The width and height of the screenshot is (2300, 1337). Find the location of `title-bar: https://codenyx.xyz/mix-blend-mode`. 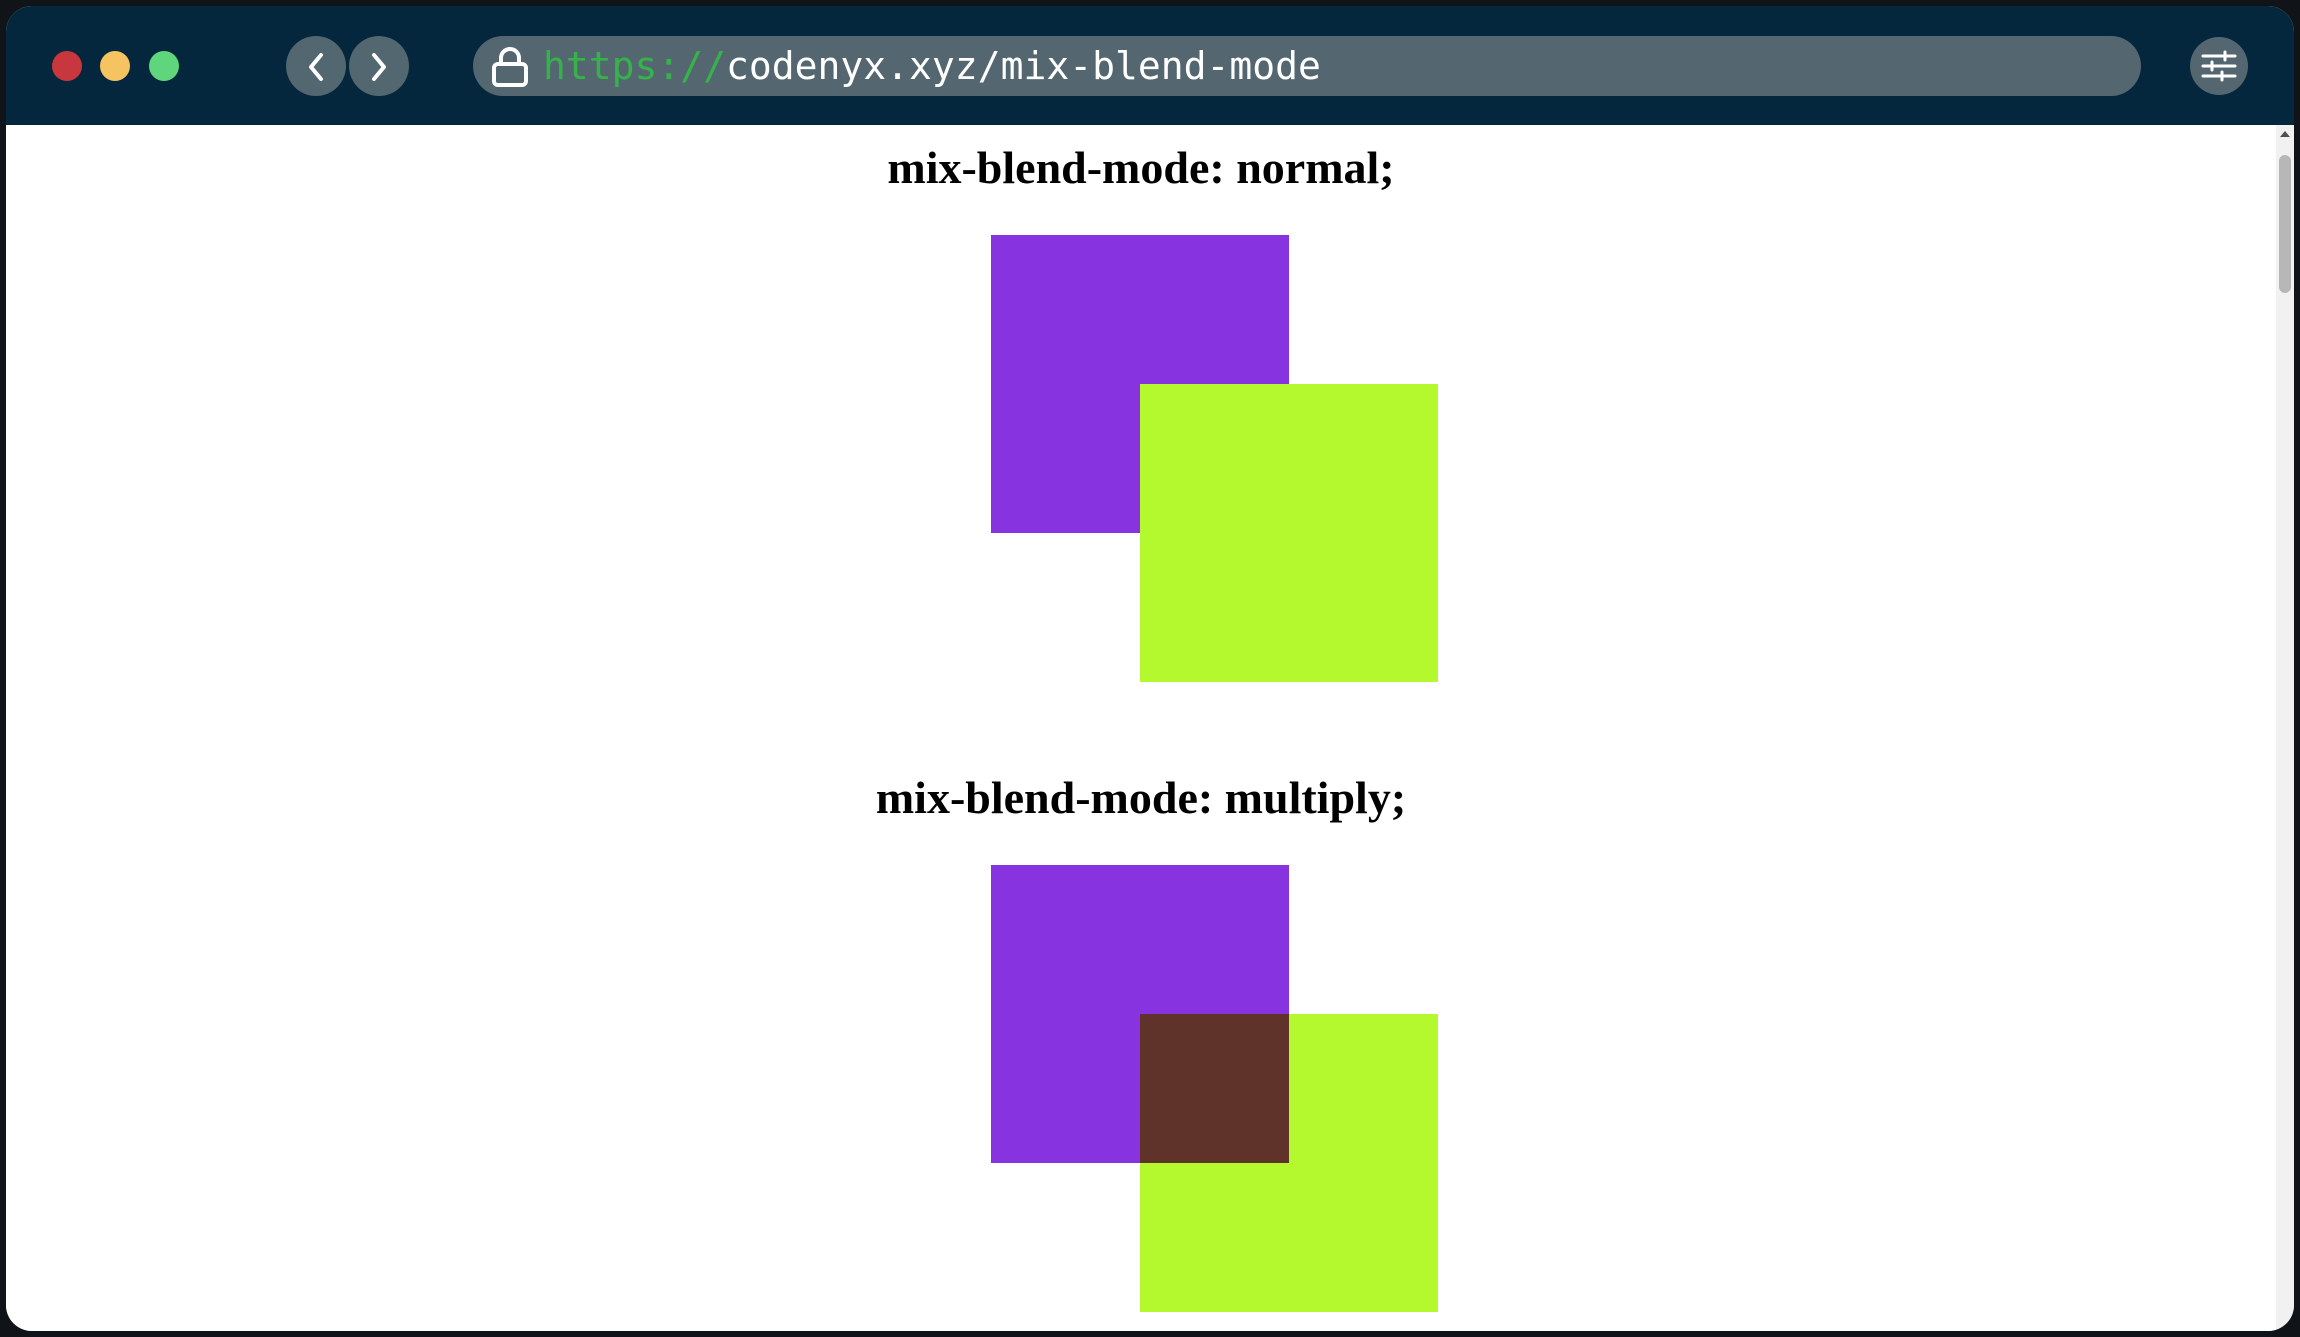

title-bar: https://codenyx.xyz/mix-blend-mode is located at coordinates (1150, 65).